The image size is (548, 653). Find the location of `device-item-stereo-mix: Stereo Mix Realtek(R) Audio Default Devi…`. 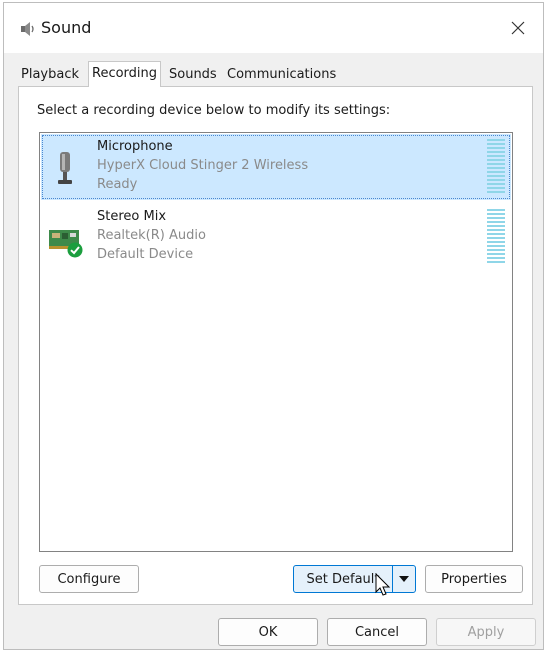

device-item-stereo-mix: Stereo Mix Realtek(R) Audio Default Devi… is located at coordinates (276, 237).